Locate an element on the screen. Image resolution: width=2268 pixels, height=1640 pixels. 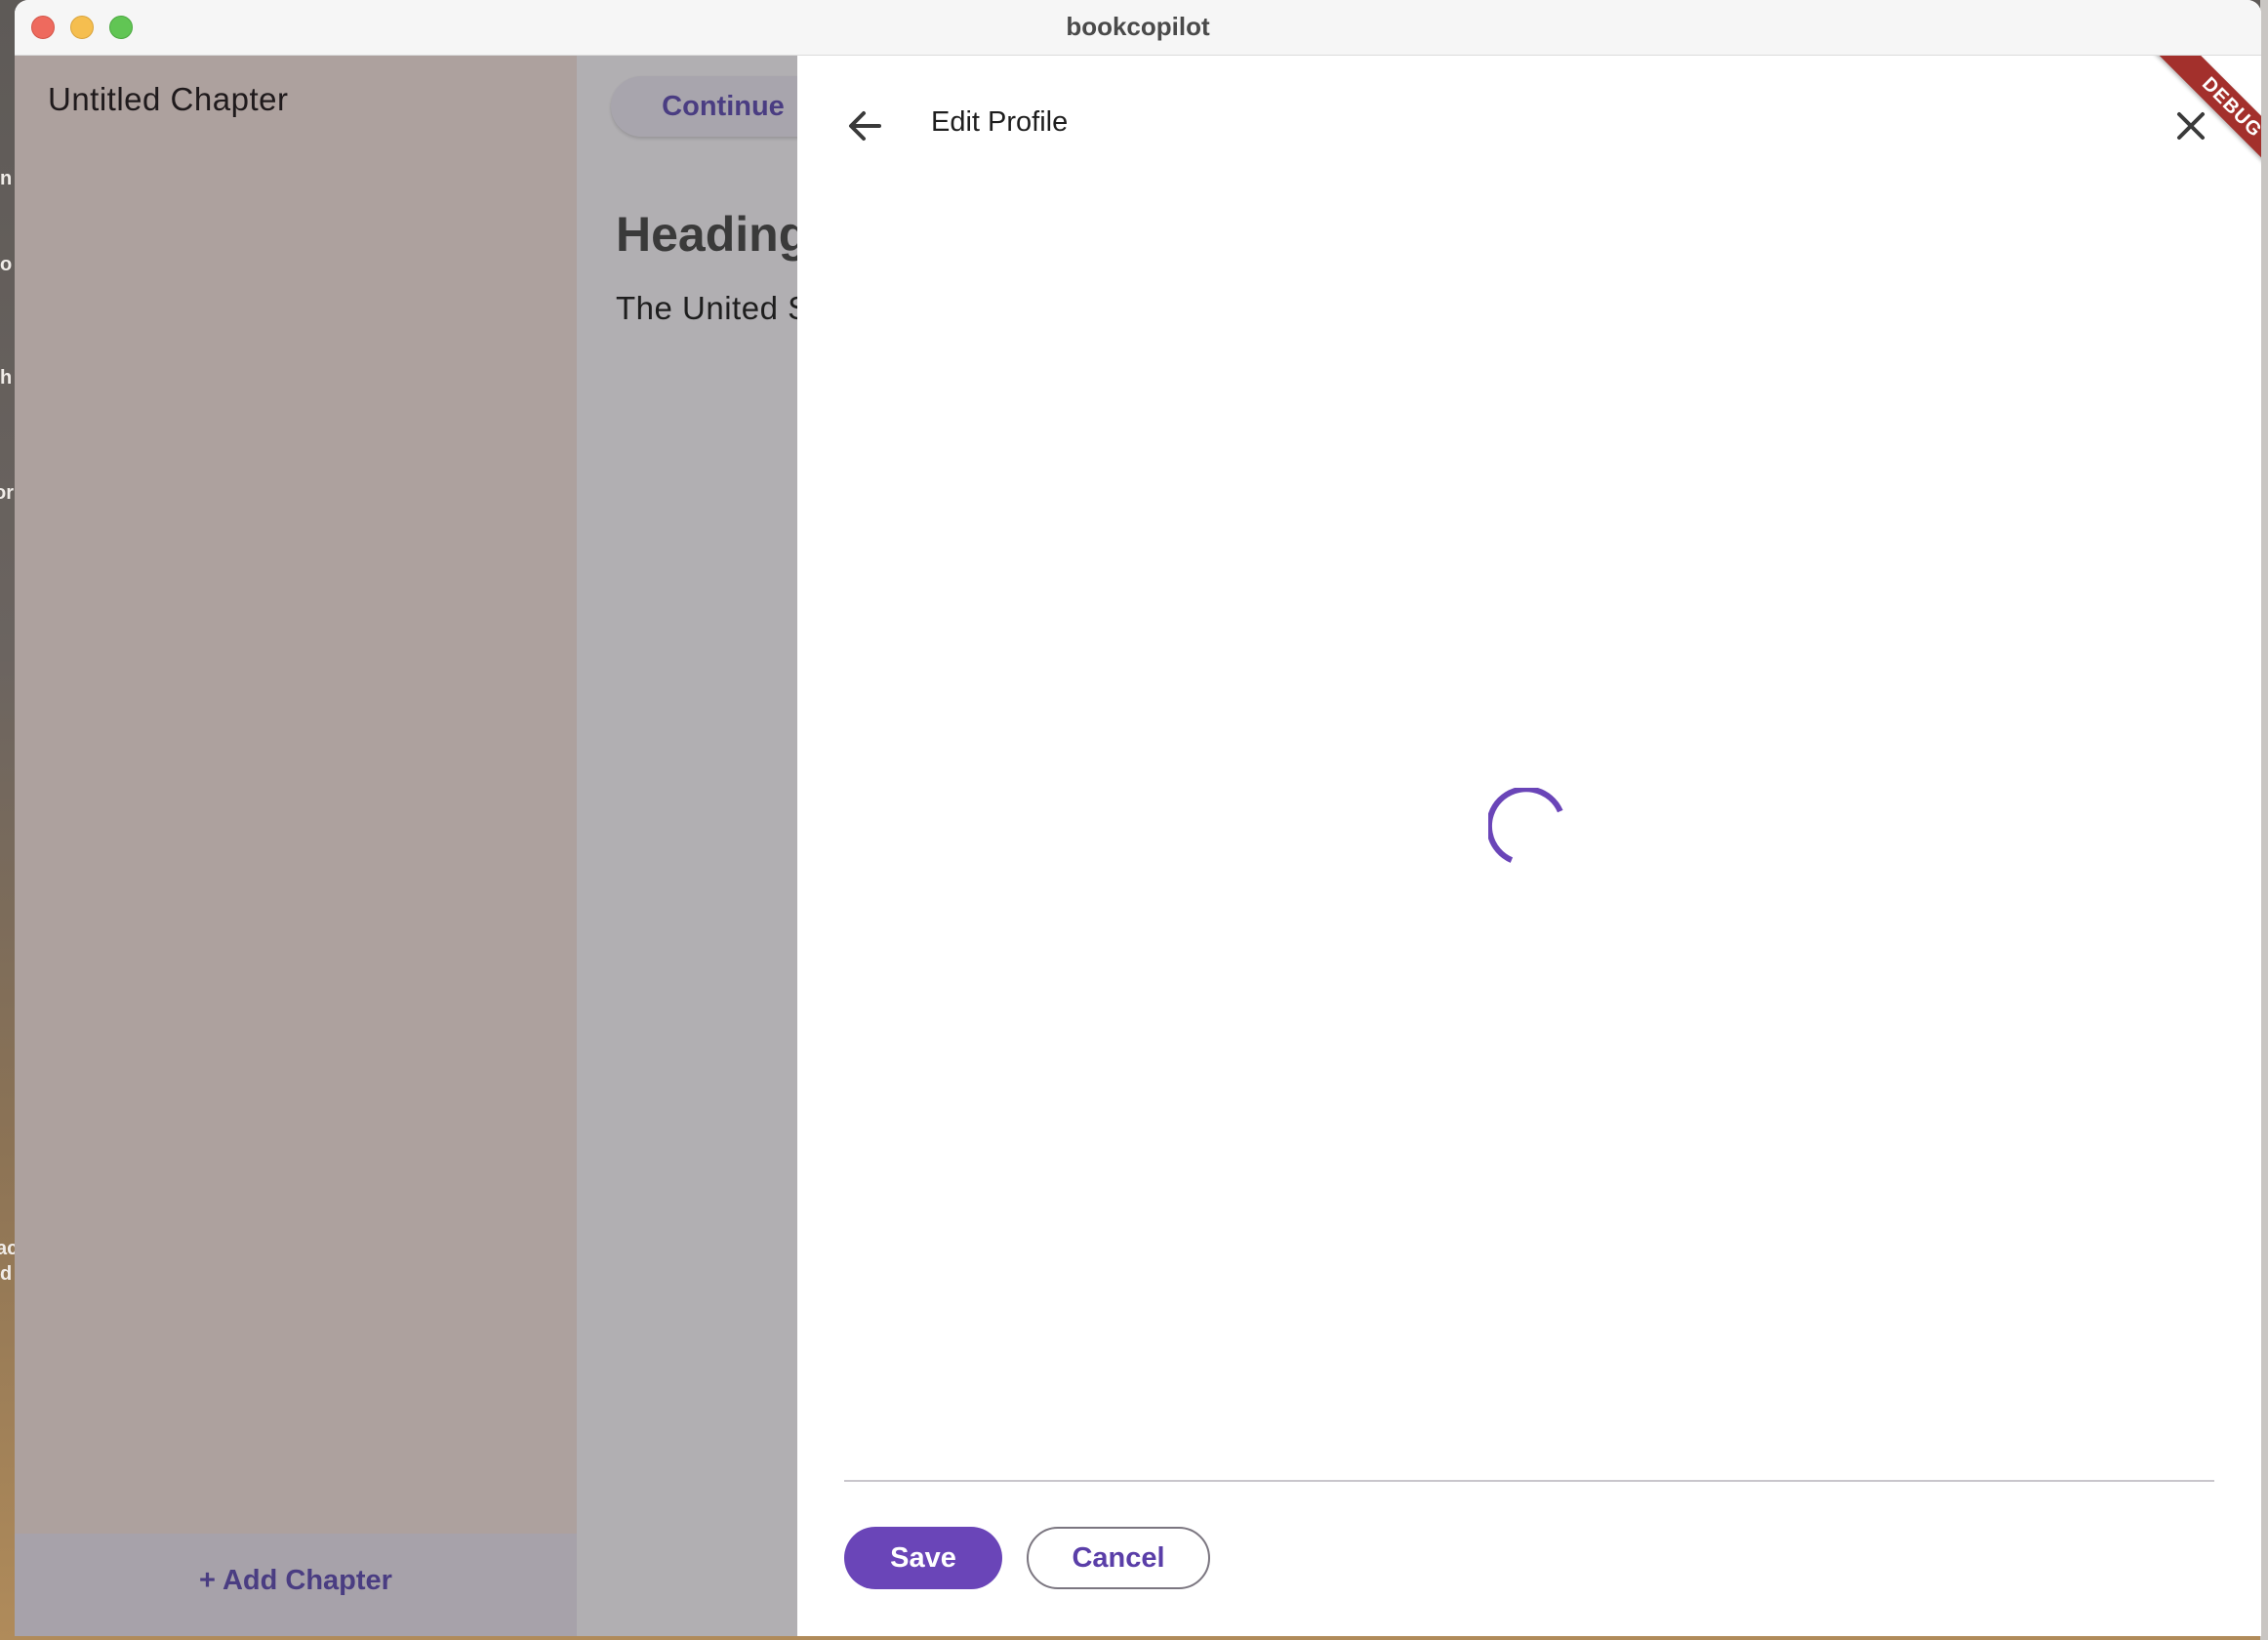
chapter-item: Untitled Chapter is located at coordinates (168, 99).